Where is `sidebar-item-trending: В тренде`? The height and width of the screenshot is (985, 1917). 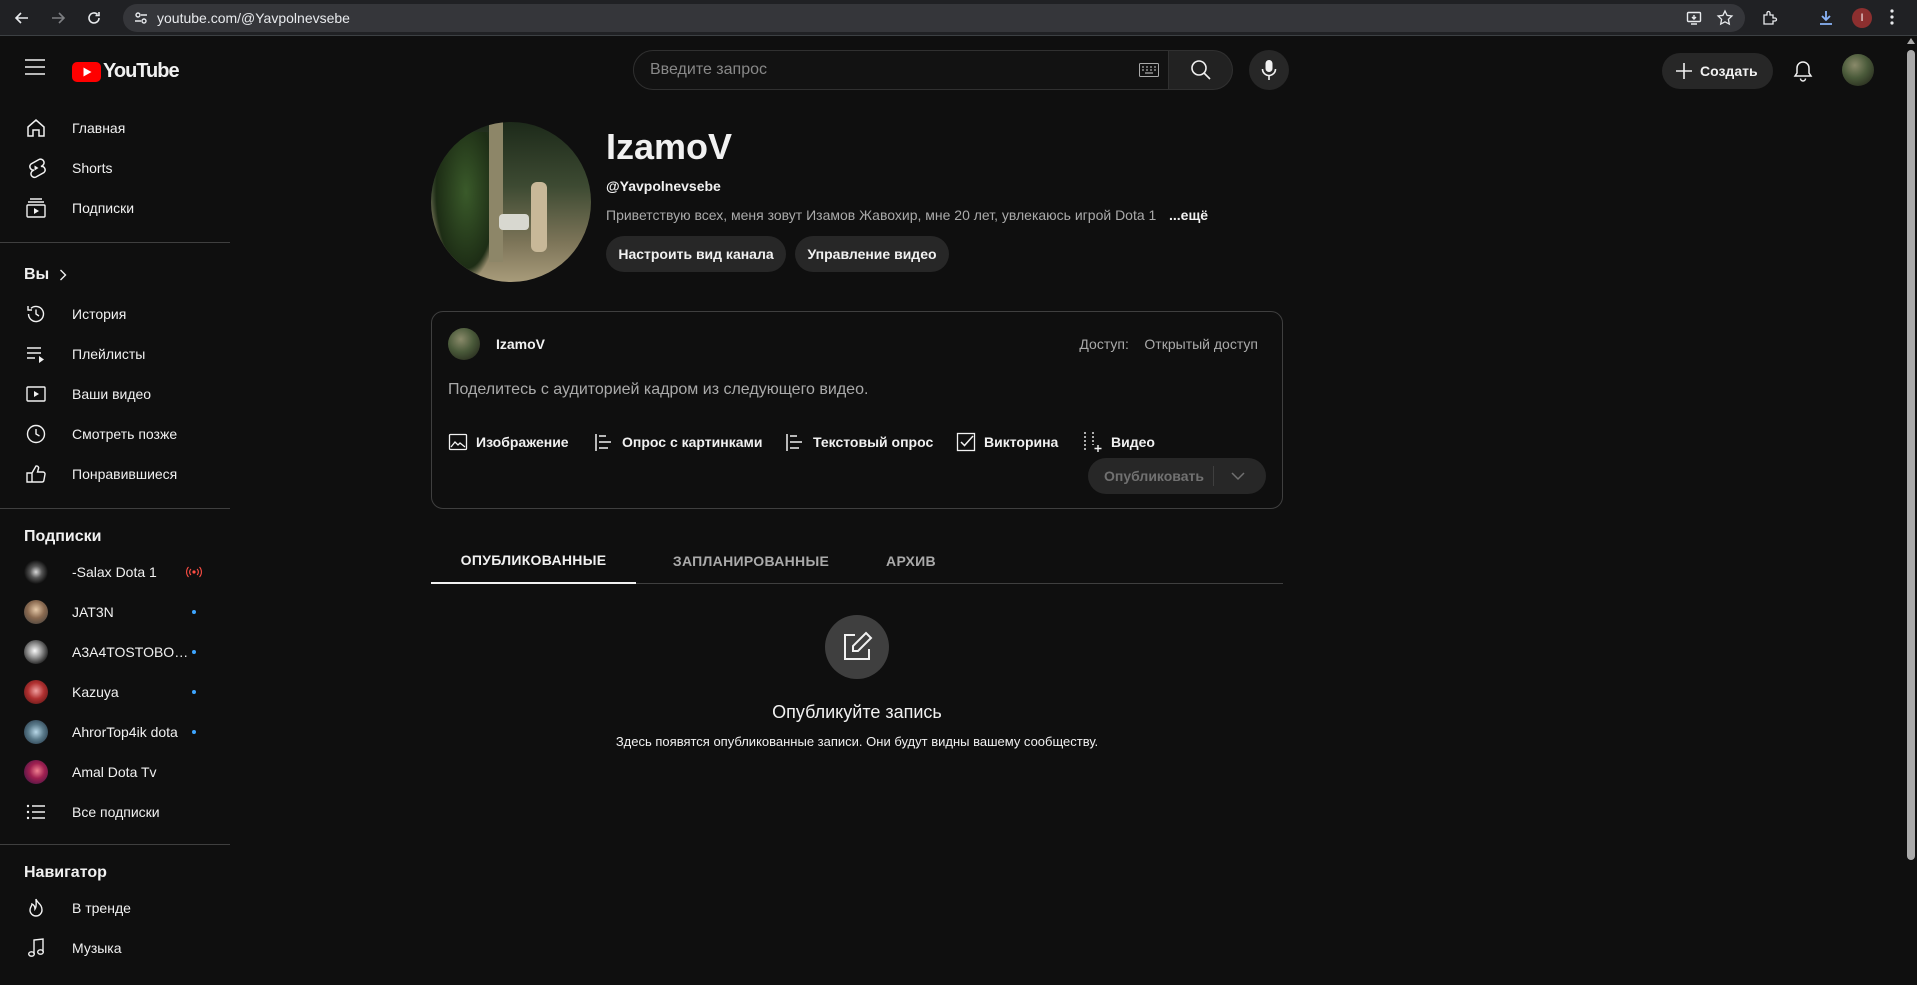
sidebar-item-trending: В тренде is located at coordinates (114, 908).